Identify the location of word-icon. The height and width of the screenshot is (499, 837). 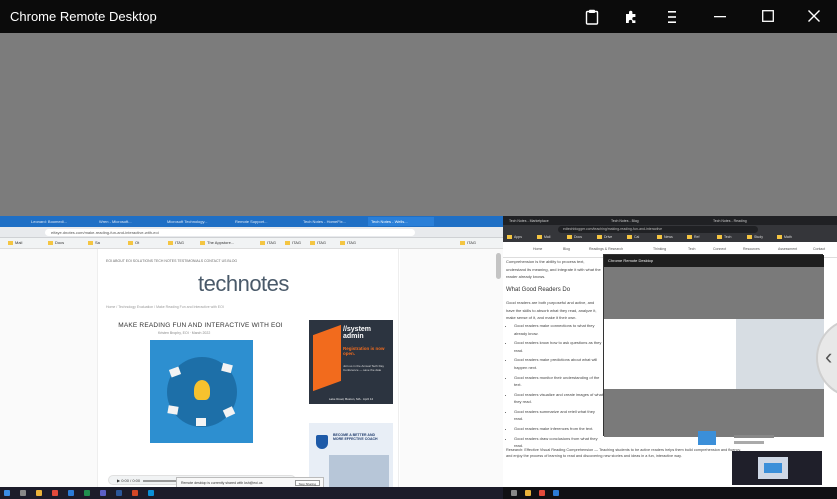
(119, 493).